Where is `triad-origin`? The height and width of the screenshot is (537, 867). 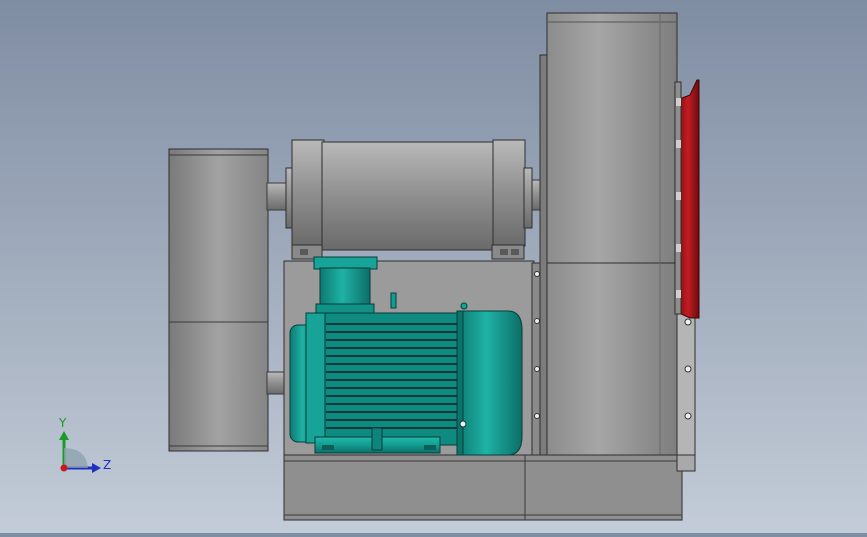
triad-origin is located at coordinates (64, 468).